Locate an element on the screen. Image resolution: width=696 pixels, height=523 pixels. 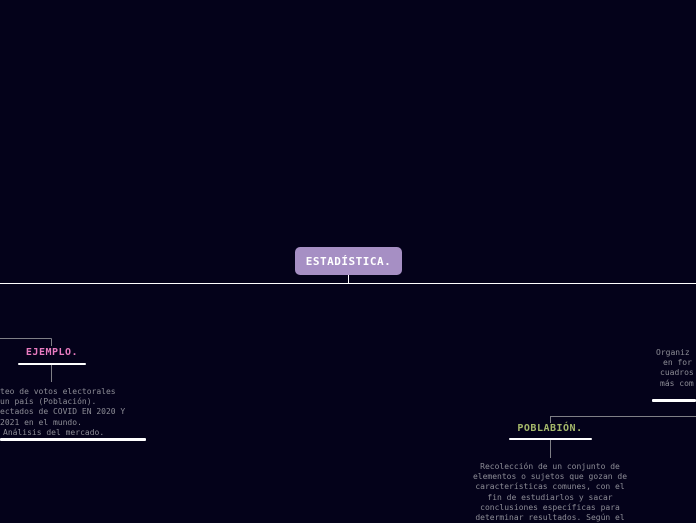
poblacion-line: elementos o sujetos que gozan de is located at coordinates (550, 477).